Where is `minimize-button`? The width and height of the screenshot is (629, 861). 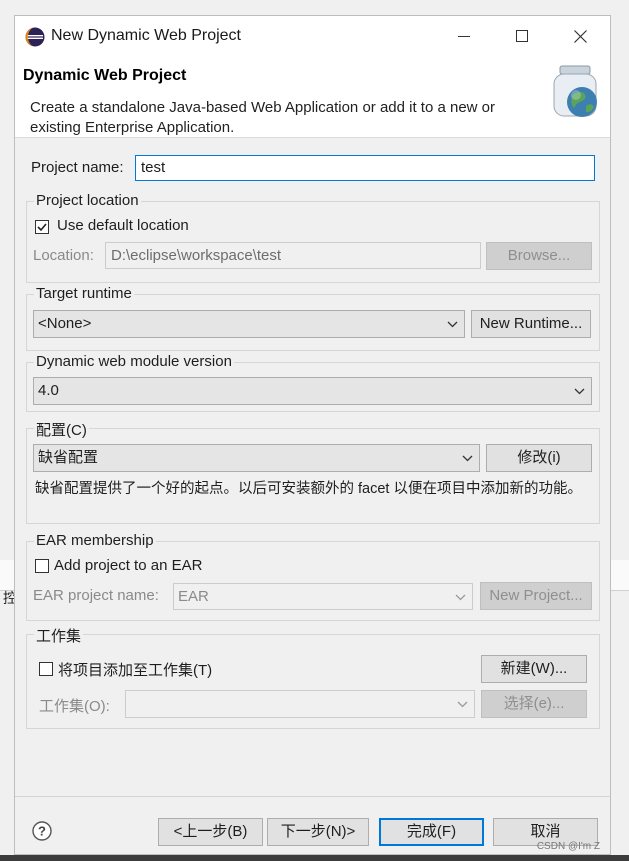
minimize-button is located at coordinates (464, 36).